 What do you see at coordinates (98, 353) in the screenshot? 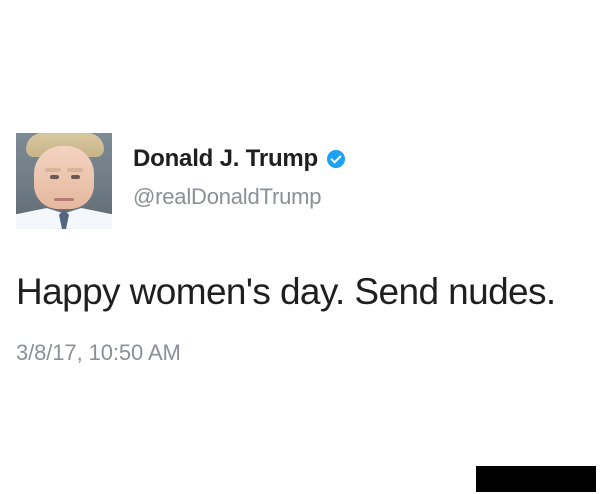
I see `tweet-timestamp: 3/8/17, 10:50 AM` at bounding box center [98, 353].